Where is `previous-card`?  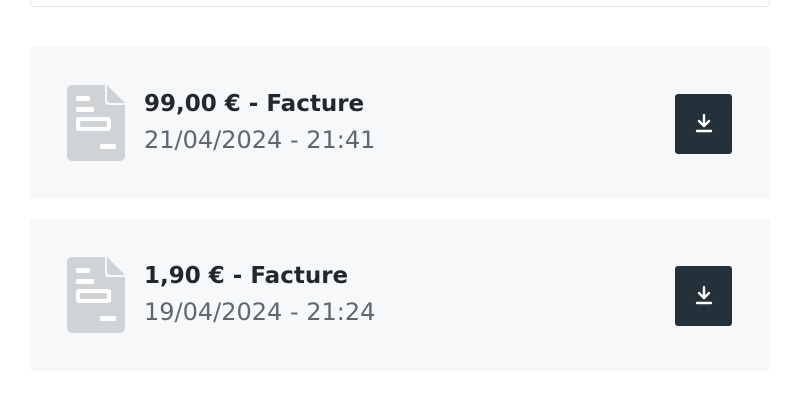 previous-card is located at coordinates (400, 3).